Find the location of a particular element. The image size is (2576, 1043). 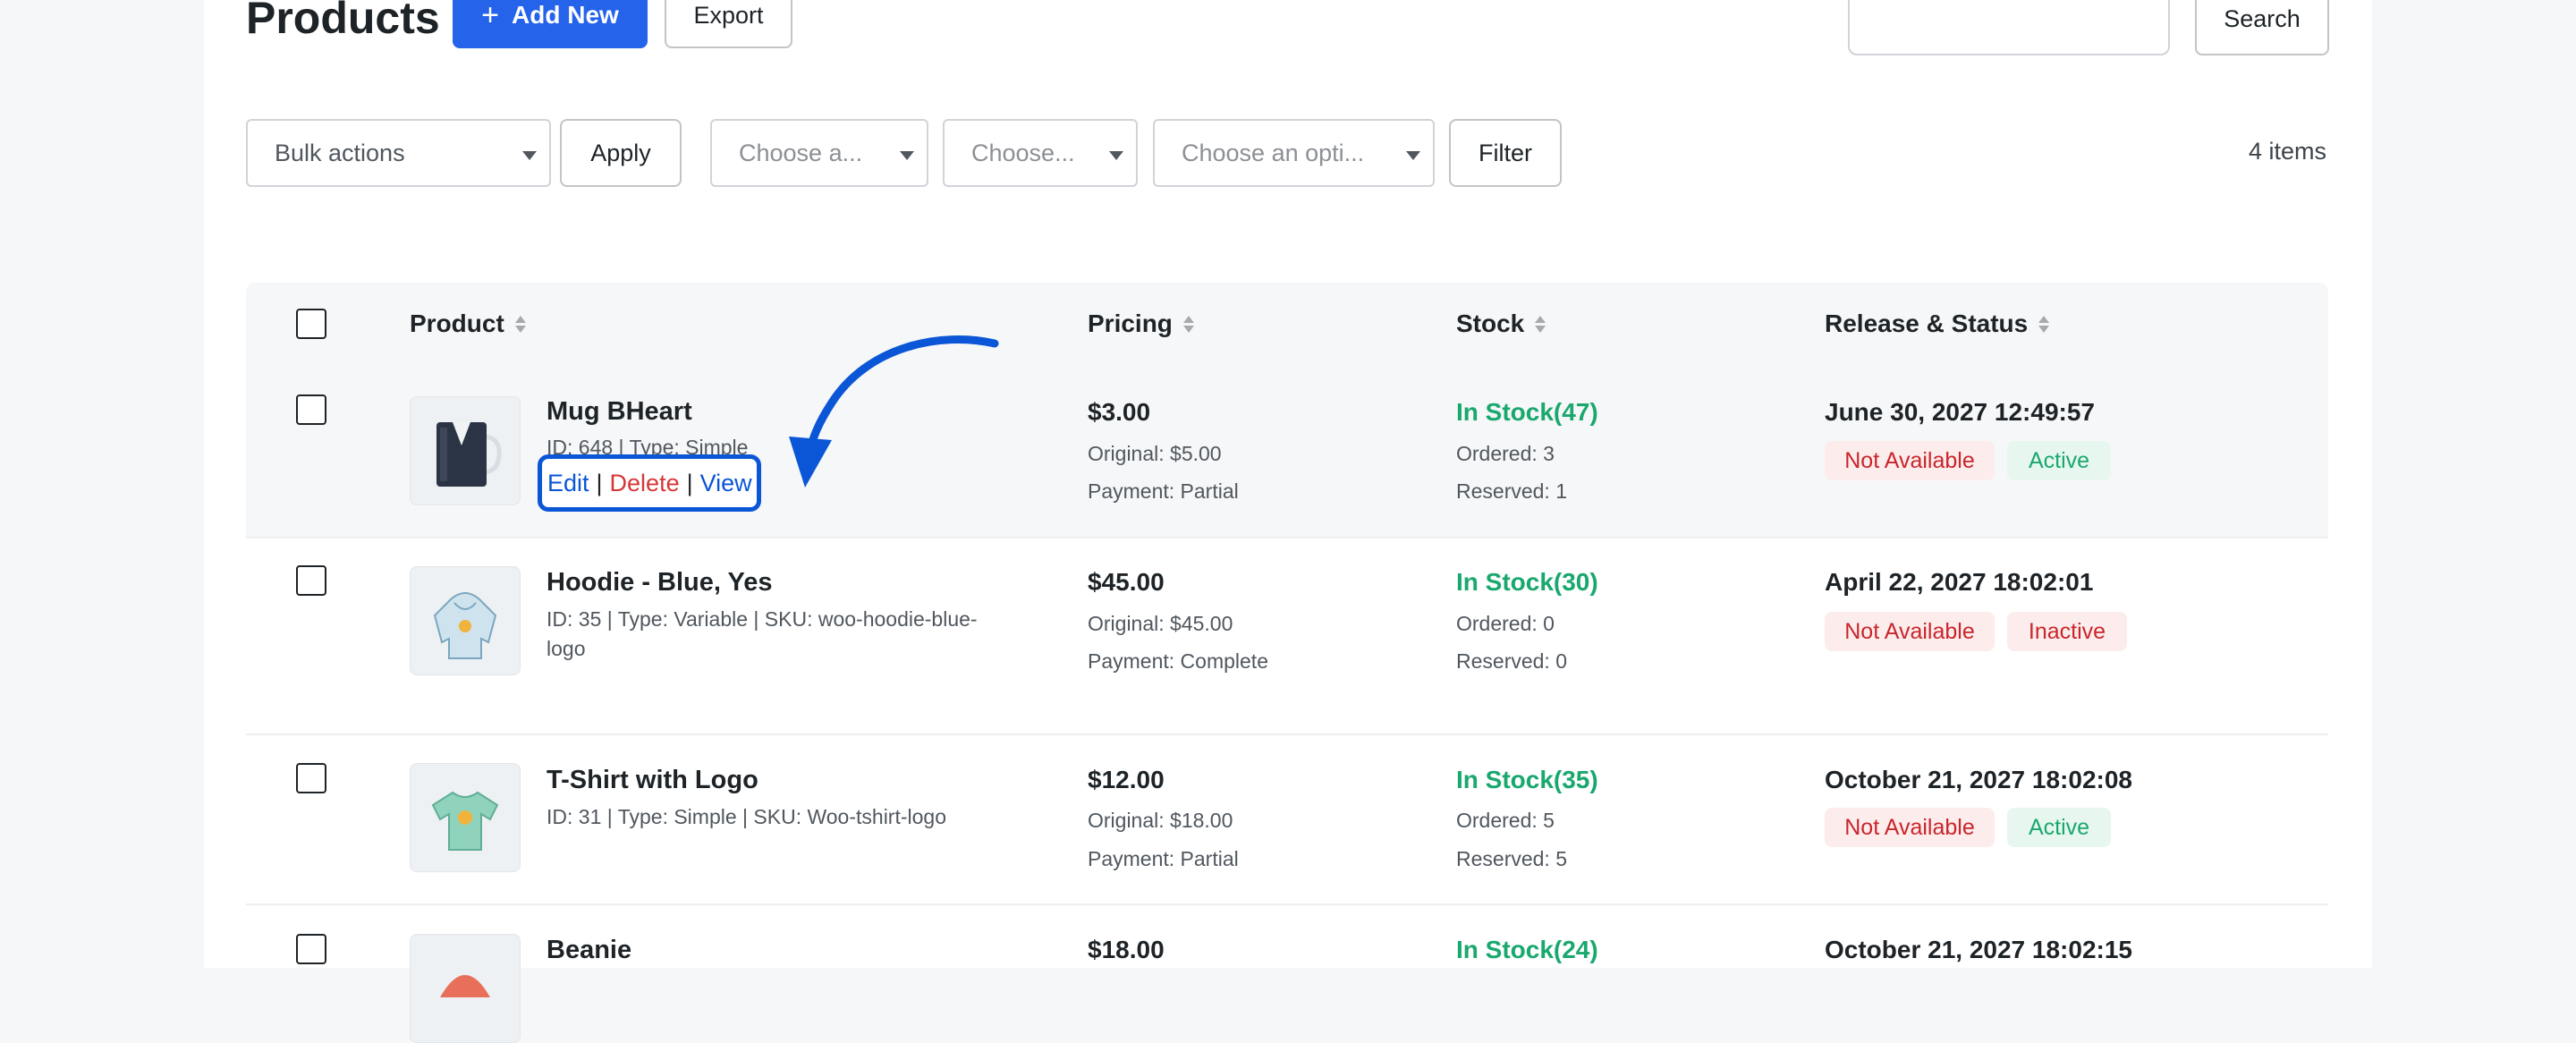

row-actions: Edit | Delete | View is located at coordinates (649, 483).